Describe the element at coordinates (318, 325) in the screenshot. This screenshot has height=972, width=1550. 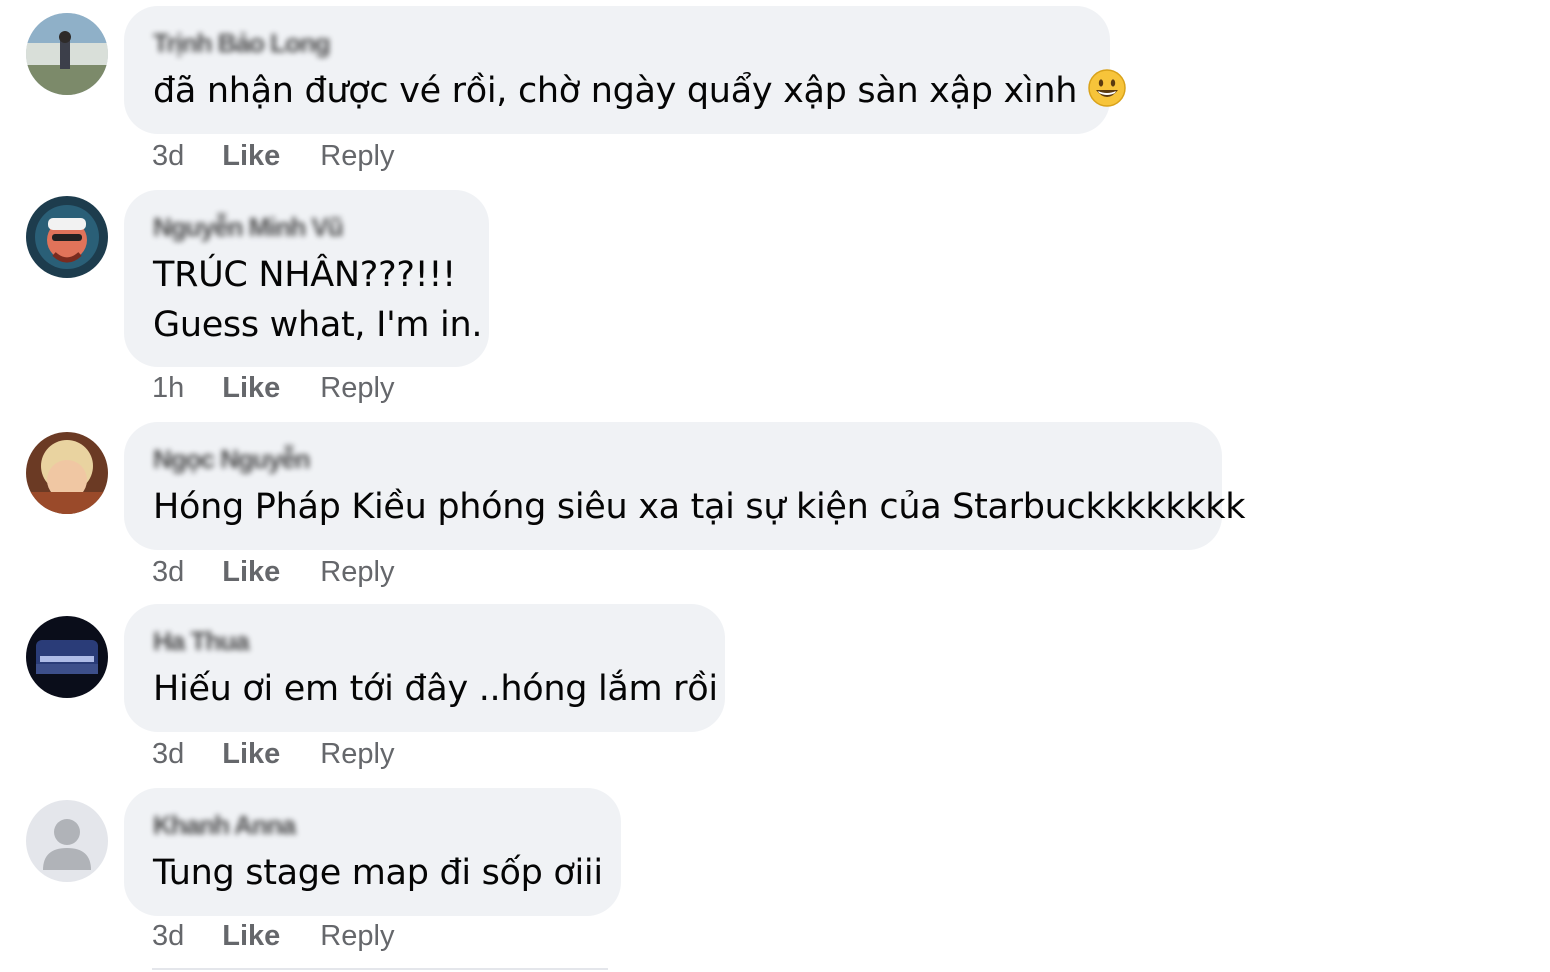
I see `comment-text-line: Guess what, I'm in.` at that location.